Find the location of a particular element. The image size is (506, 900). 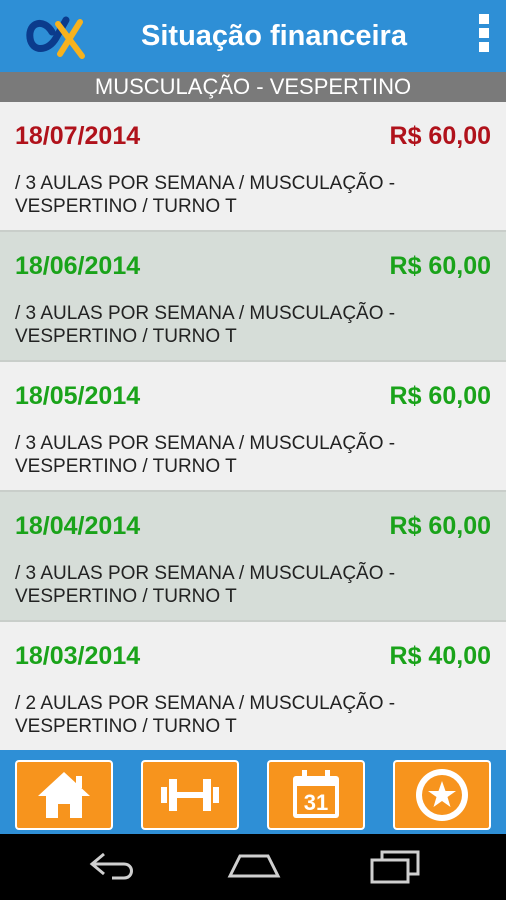

page-title: Situação financeira is located at coordinates (274, 36).